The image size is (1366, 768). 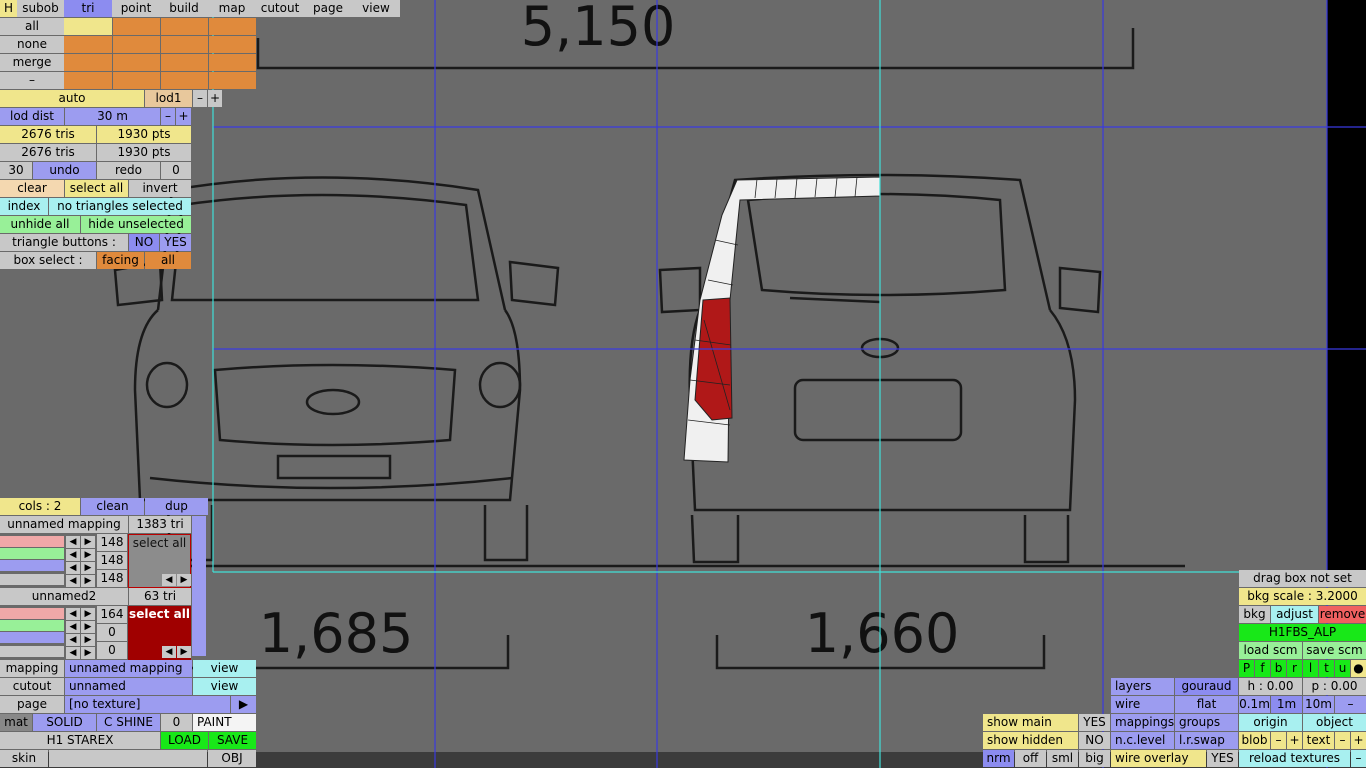 What do you see at coordinates (175, 242) in the screenshot?
I see `triangle-buttons-yes: YES` at bounding box center [175, 242].